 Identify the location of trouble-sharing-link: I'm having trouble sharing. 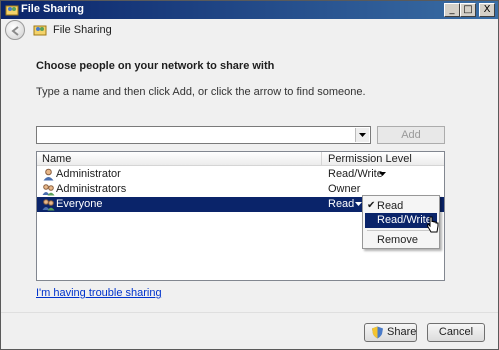
(99, 293).